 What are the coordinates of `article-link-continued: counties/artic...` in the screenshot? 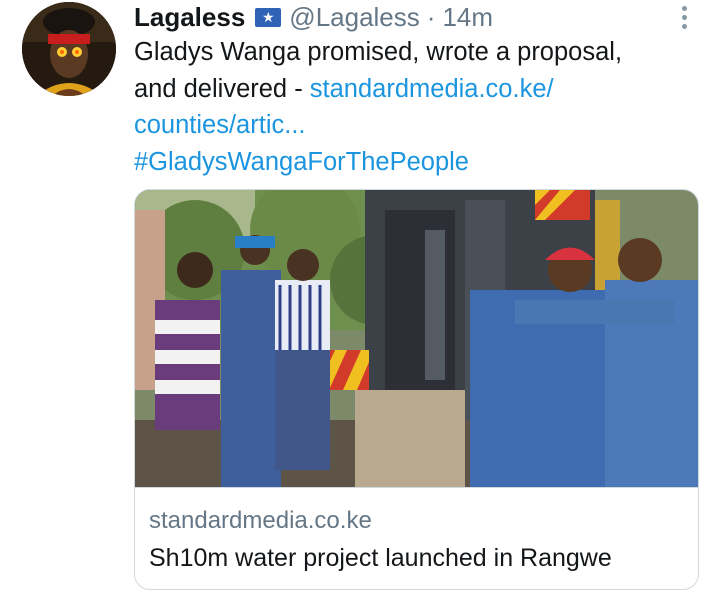 It's located at (414, 125).